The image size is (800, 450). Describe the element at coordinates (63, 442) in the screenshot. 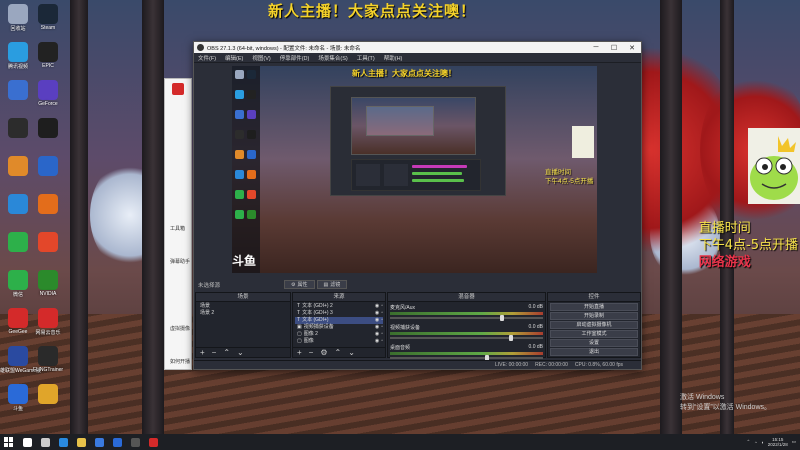

I see `taskbar-edge-button` at that location.